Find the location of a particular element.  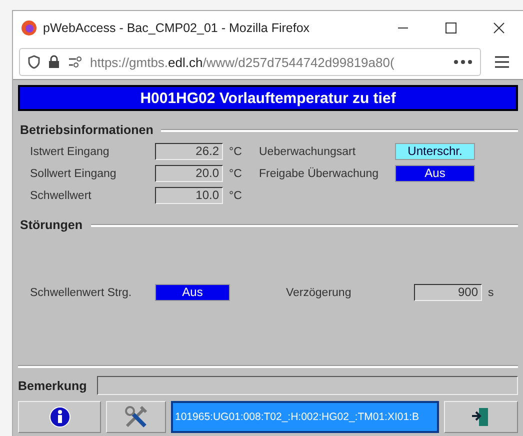

info-icon is located at coordinates (59, 417).